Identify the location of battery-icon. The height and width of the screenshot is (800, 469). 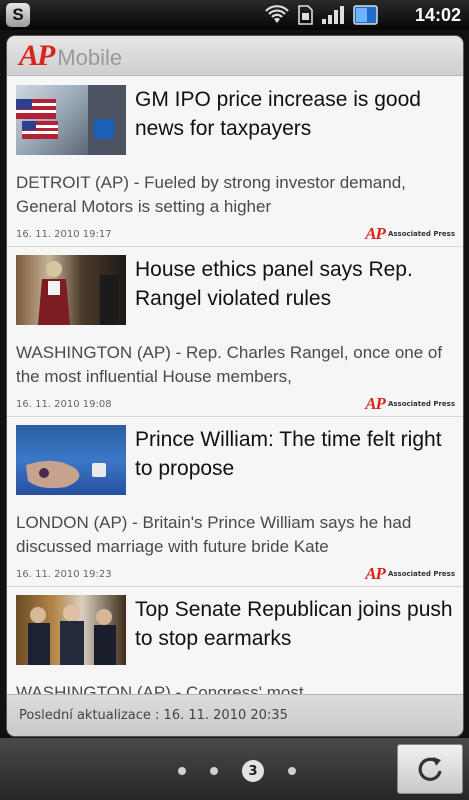
(365, 15).